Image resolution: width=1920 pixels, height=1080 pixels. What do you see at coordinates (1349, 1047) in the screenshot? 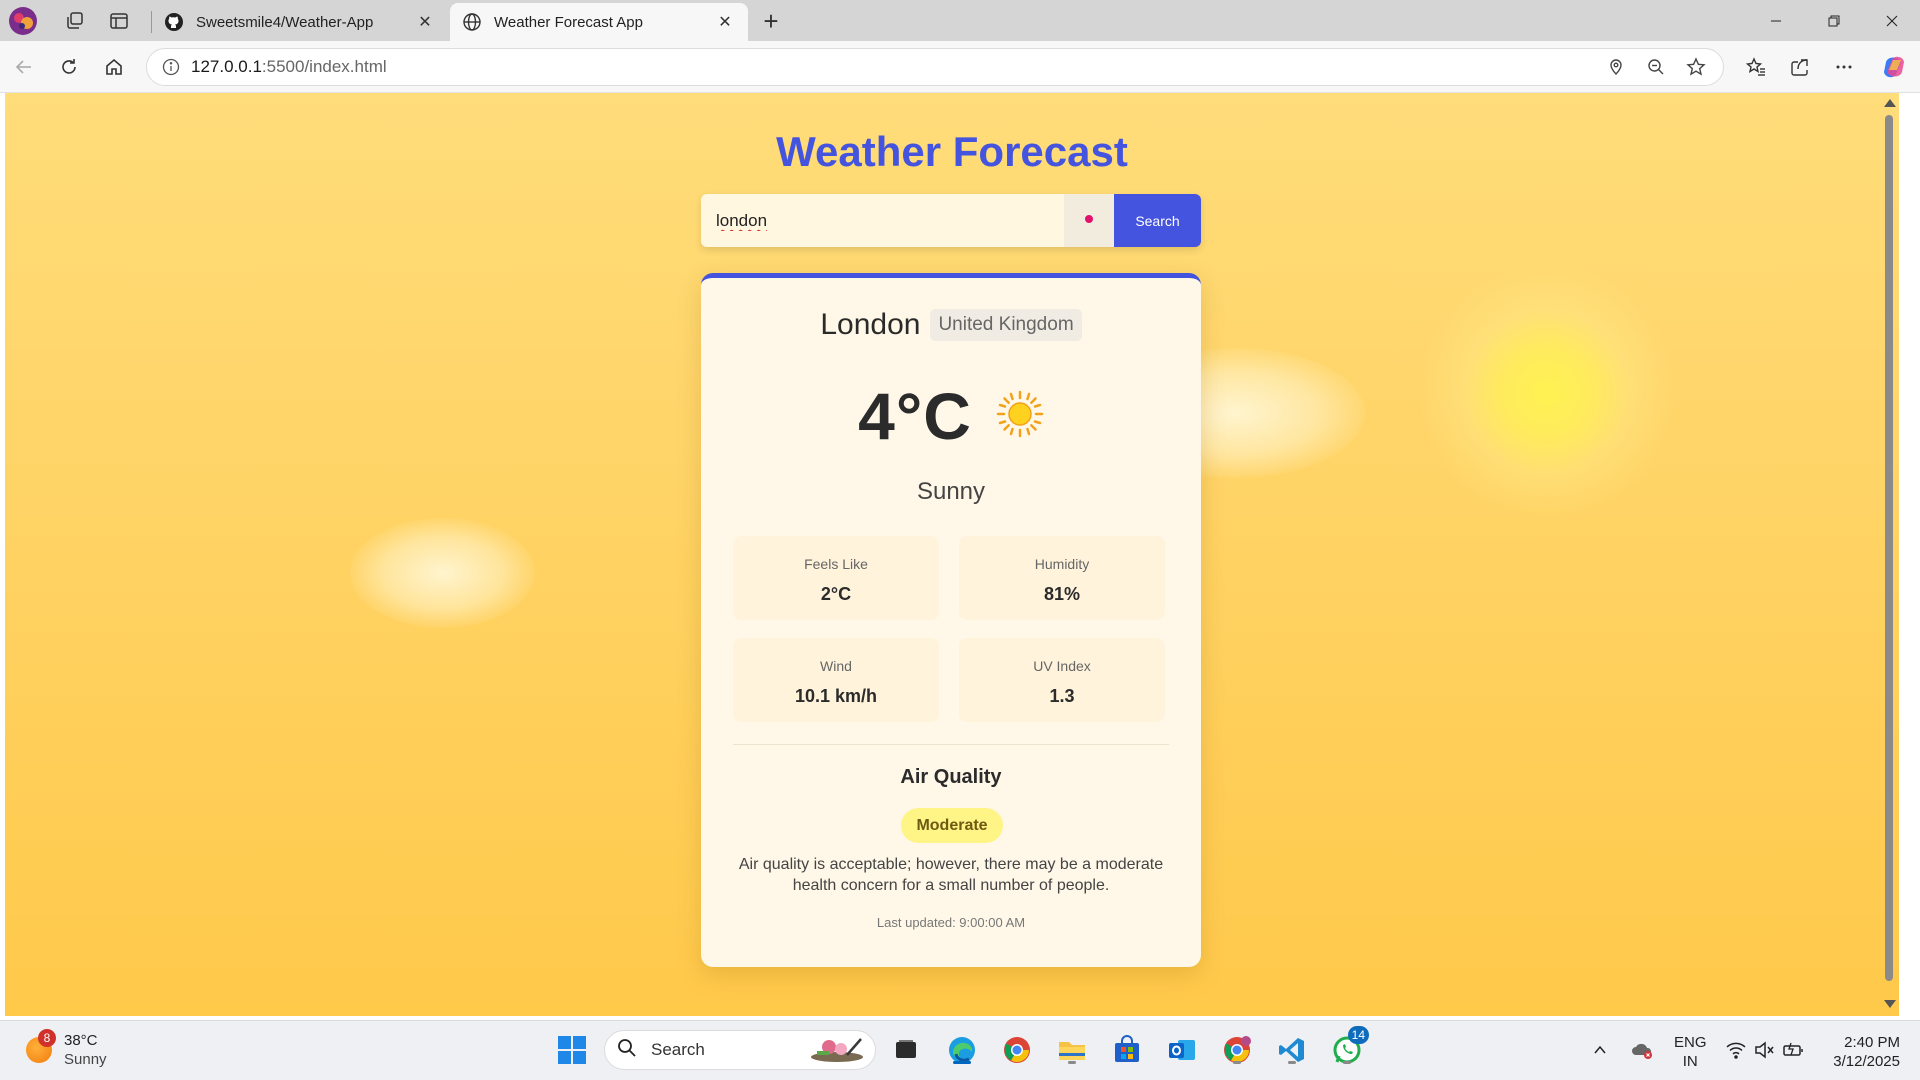
I see `whatsapp-icon: 14` at bounding box center [1349, 1047].